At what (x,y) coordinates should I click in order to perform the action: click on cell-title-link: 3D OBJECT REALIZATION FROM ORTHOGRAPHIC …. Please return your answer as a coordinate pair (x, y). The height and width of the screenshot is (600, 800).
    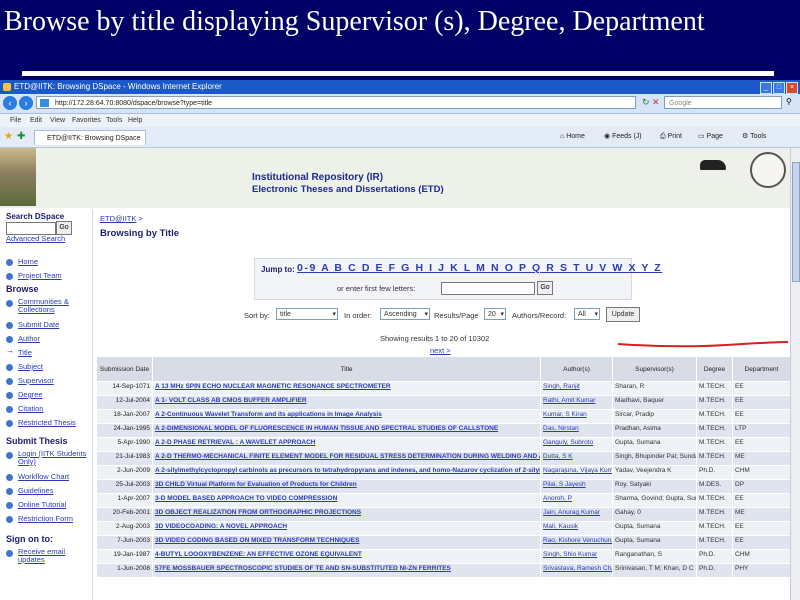
    Looking at the image, I should click on (346, 514).